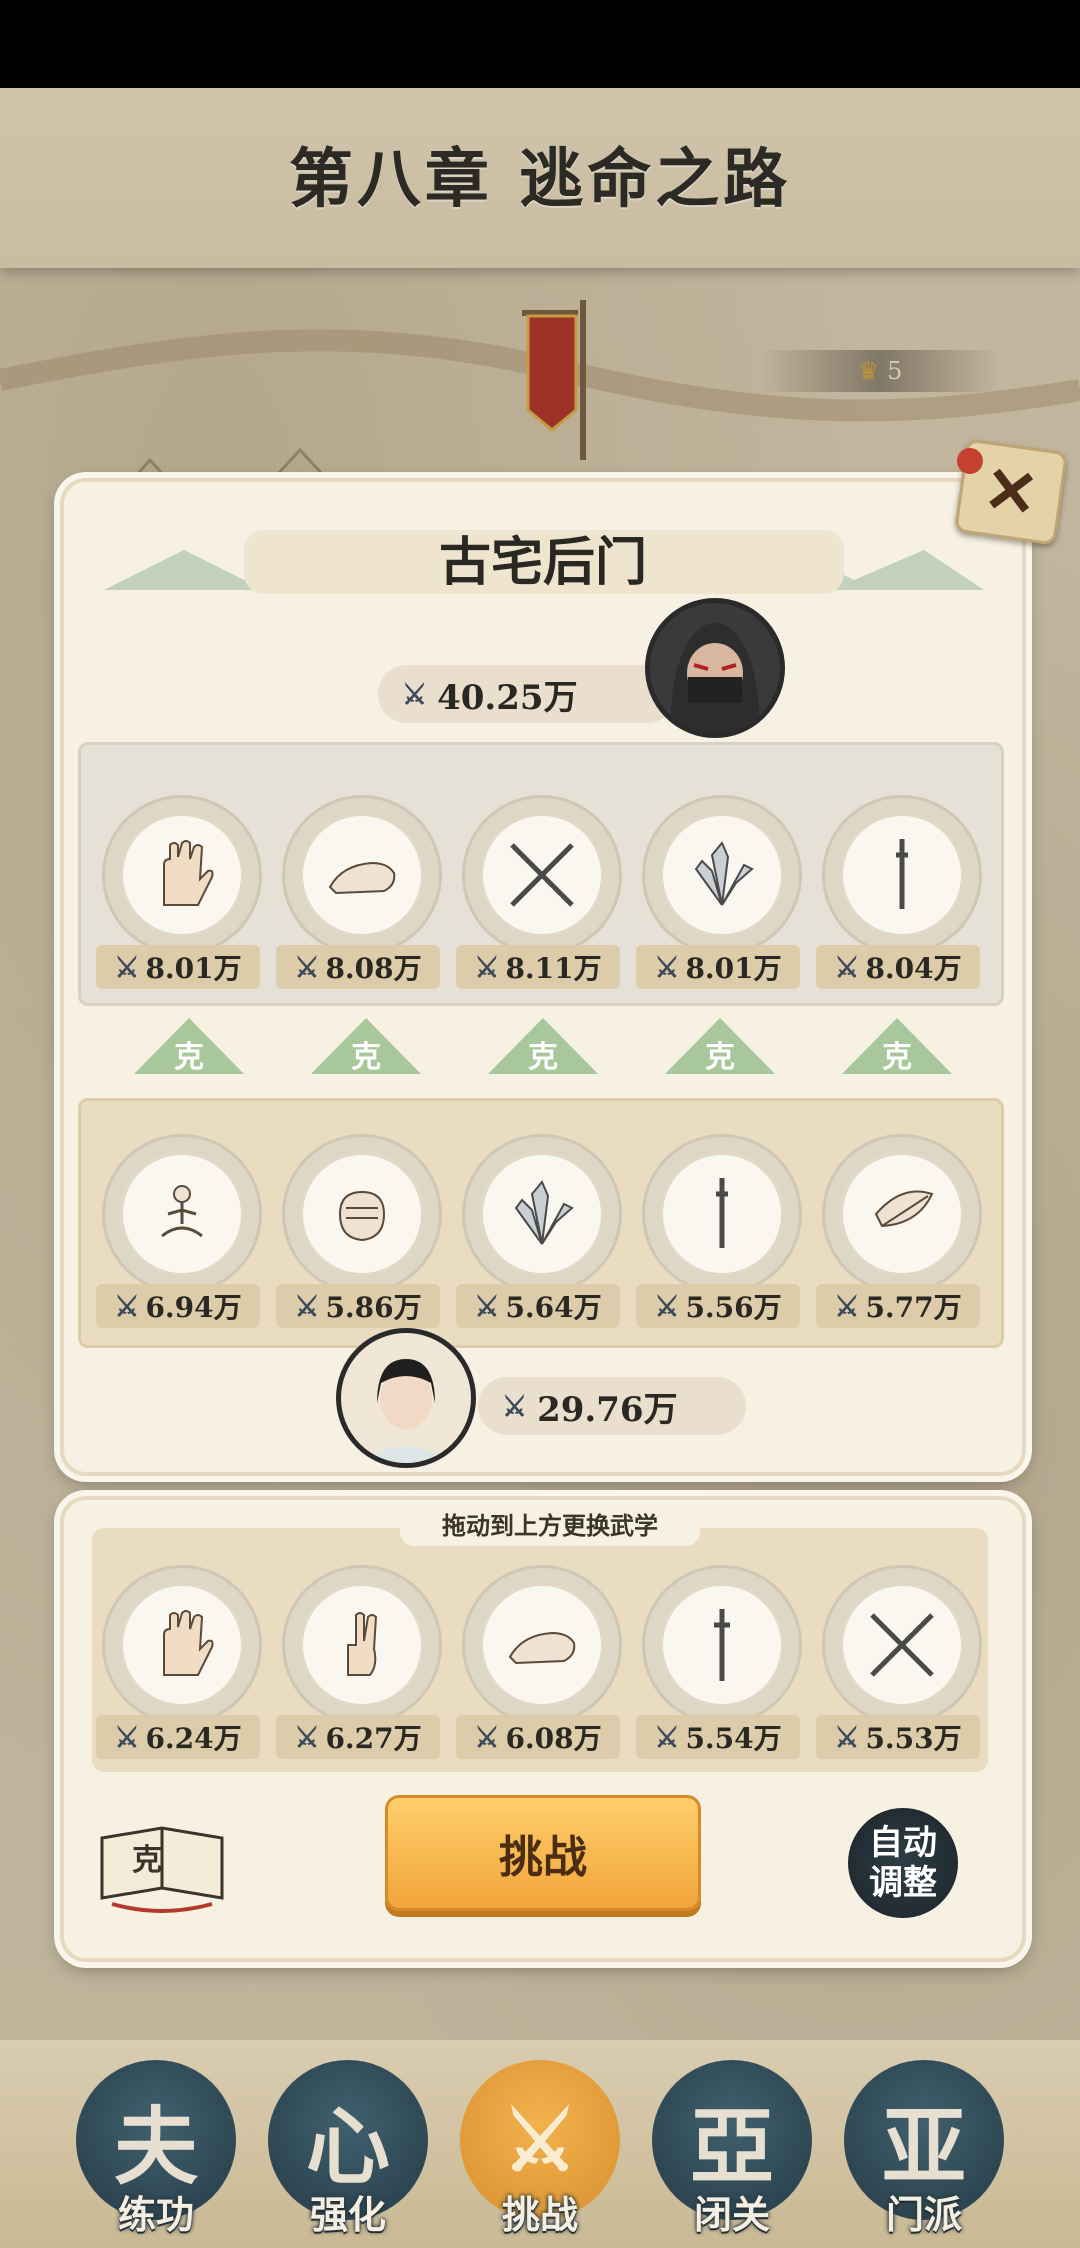  What do you see at coordinates (904, 1209) in the screenshot?
I see `feather-icon` at bounding box center [904, 1209].